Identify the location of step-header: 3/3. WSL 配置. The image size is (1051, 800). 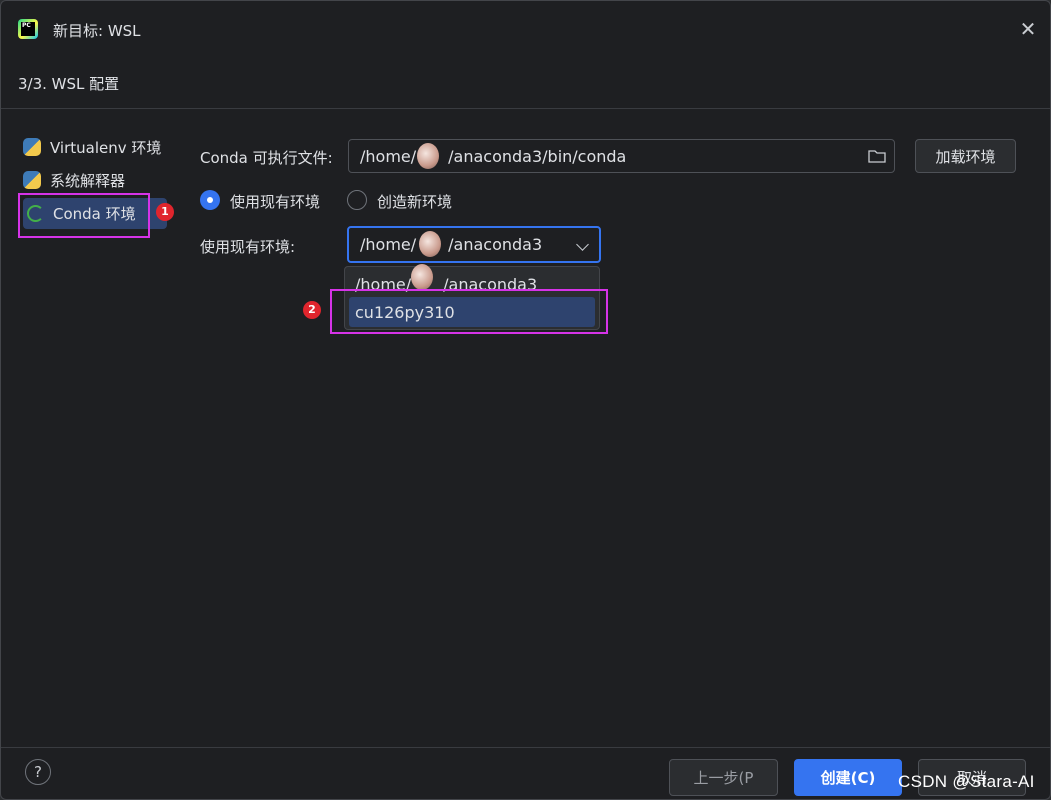
(69, 84).